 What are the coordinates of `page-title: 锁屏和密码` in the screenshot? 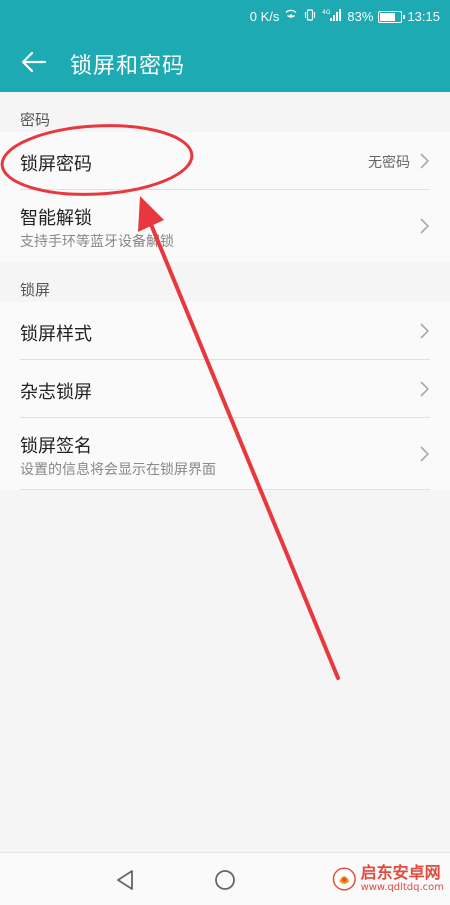 It's located at (128, 66).